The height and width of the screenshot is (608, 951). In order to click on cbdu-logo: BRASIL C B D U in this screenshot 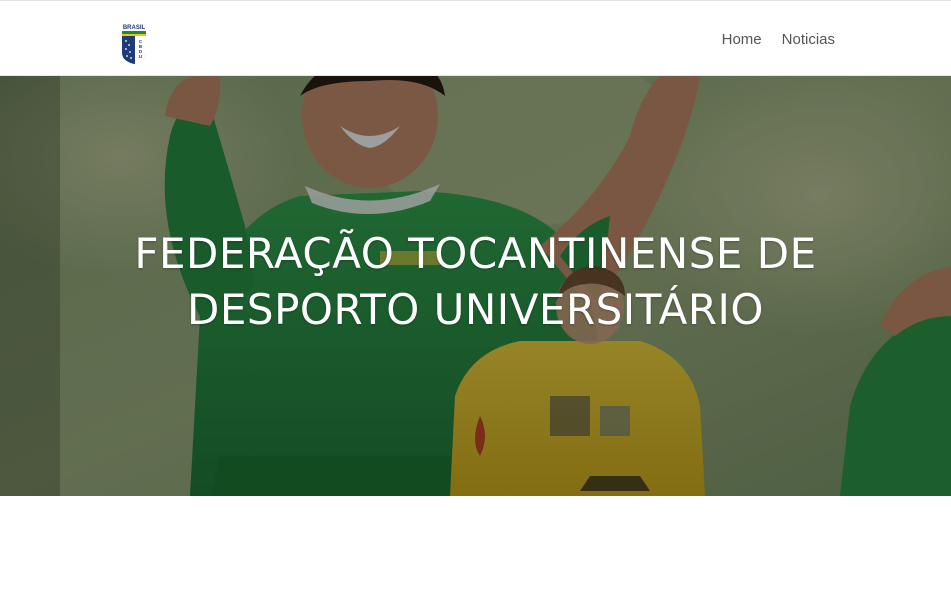, I will do `click(134, 44)`.